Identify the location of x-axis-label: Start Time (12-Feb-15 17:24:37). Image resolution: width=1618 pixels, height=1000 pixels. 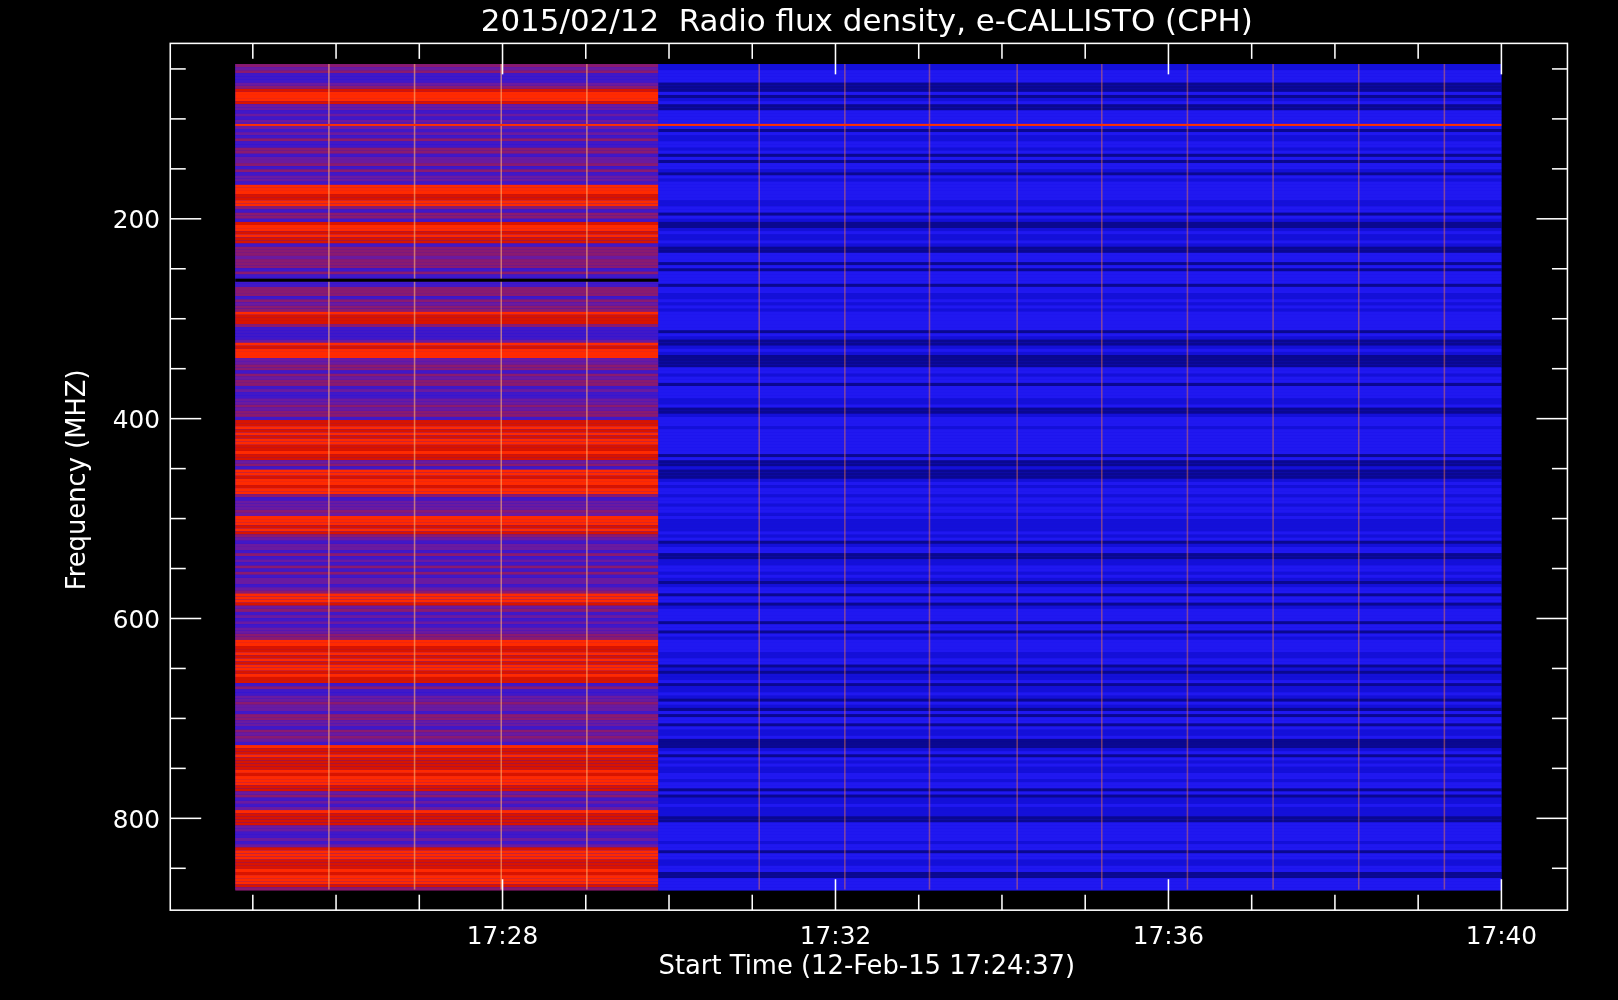
(866, 965).